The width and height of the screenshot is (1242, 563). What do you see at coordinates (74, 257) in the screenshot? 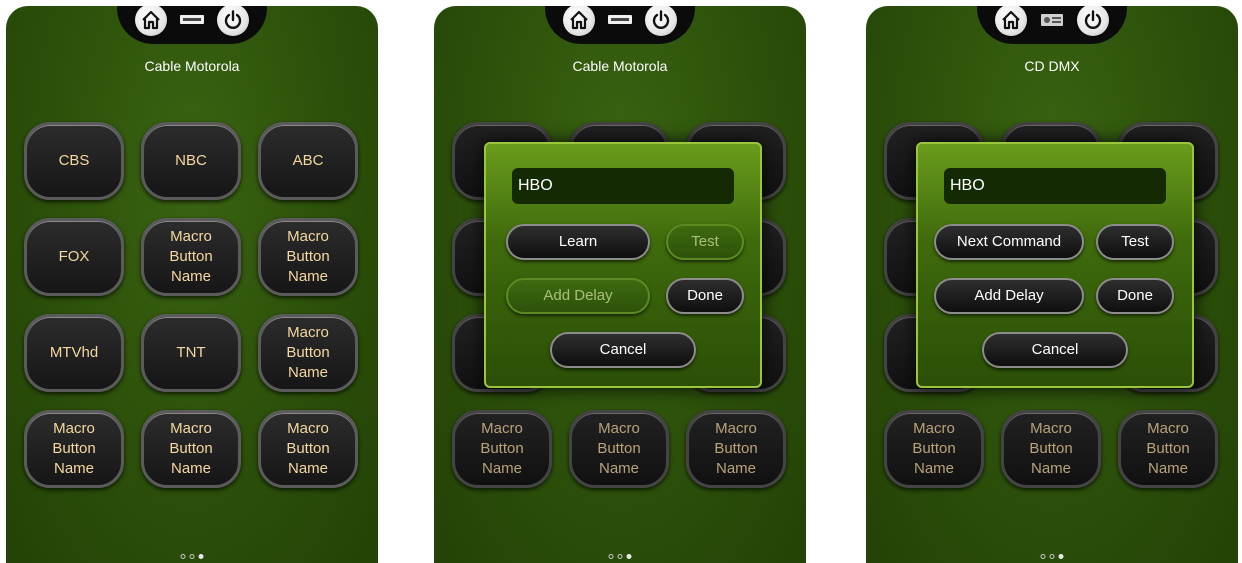
I see `macro-button: FOX` at bounding box center [74, 257].